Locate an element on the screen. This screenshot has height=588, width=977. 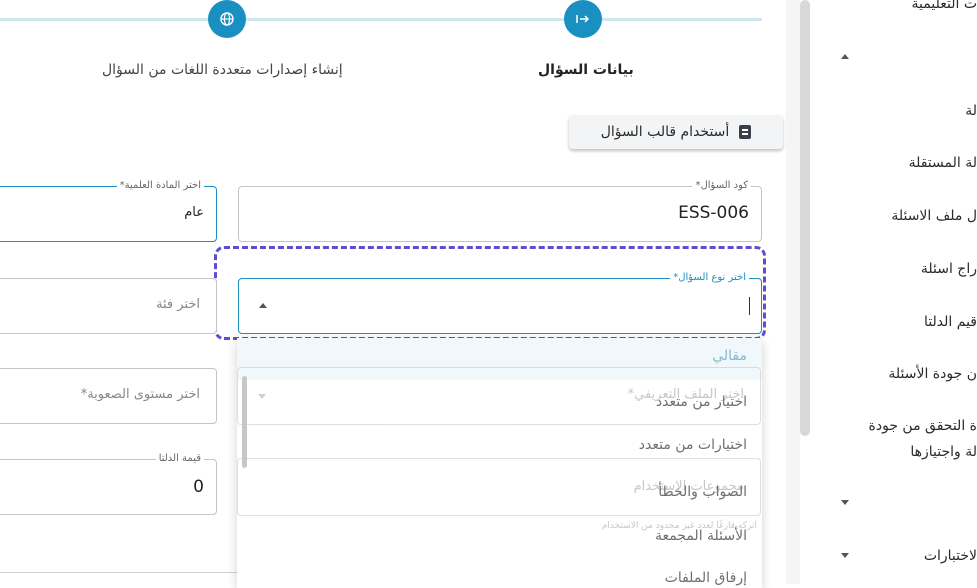
category-placeholder: اختر فئة is located at coordinates (178, 304).